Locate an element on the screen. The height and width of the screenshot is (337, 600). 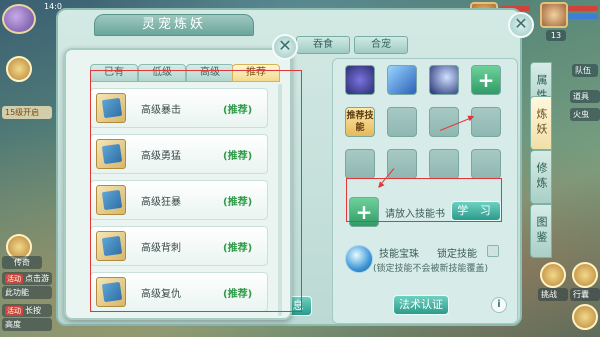
lock-skill-label: 锁定技能 is located at coordinates (457, 254).